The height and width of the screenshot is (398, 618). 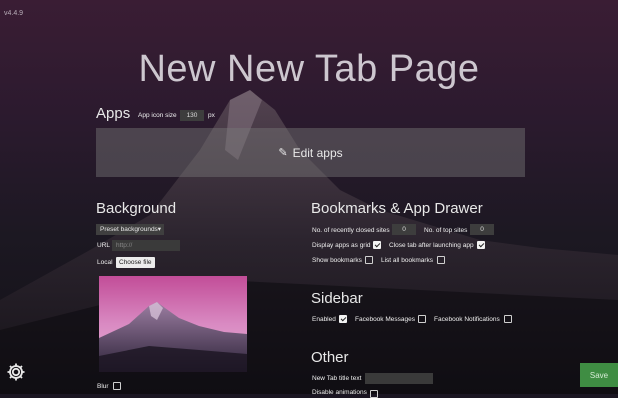 What do you see at coordinates (339, 392) in the screenshot?
I see `disable-animations-label: Disable animations` at bounding box center [339, 392].